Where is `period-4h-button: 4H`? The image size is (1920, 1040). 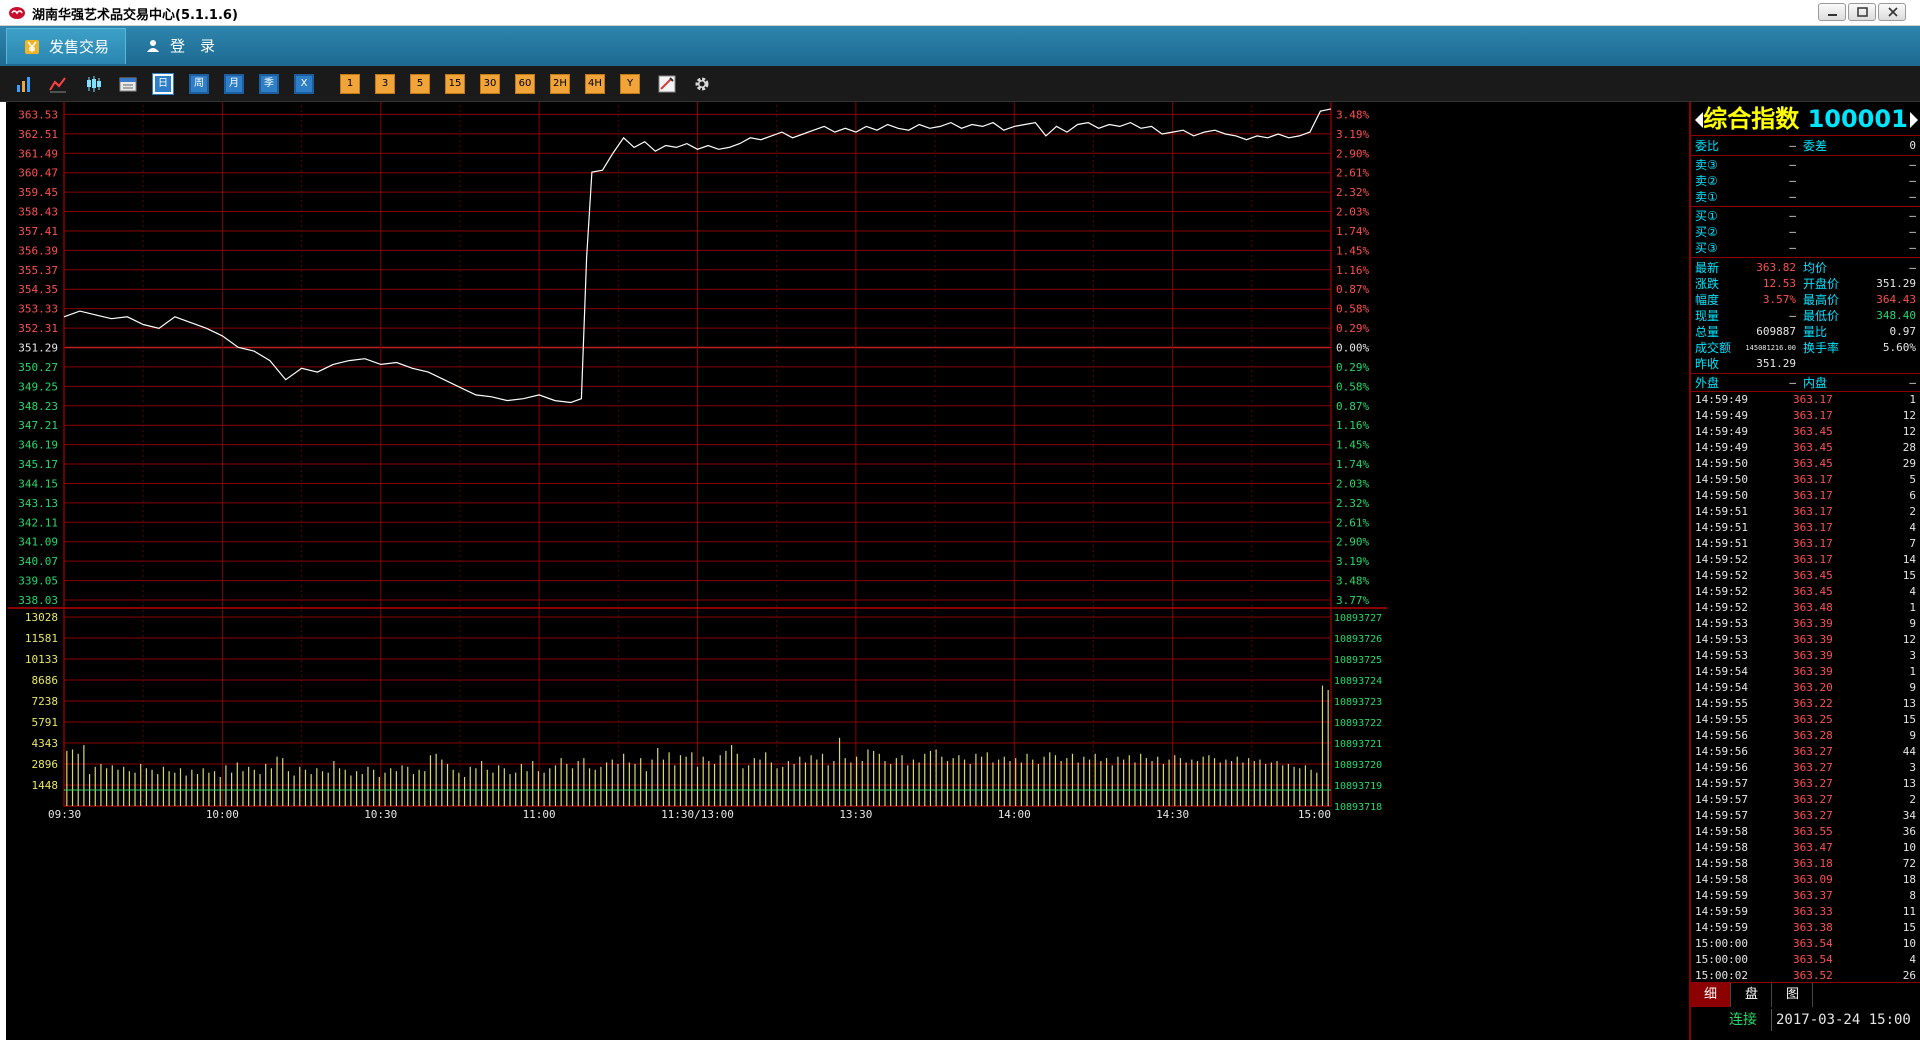 period-4h-button: 4H is located at coordinates (595, 84).